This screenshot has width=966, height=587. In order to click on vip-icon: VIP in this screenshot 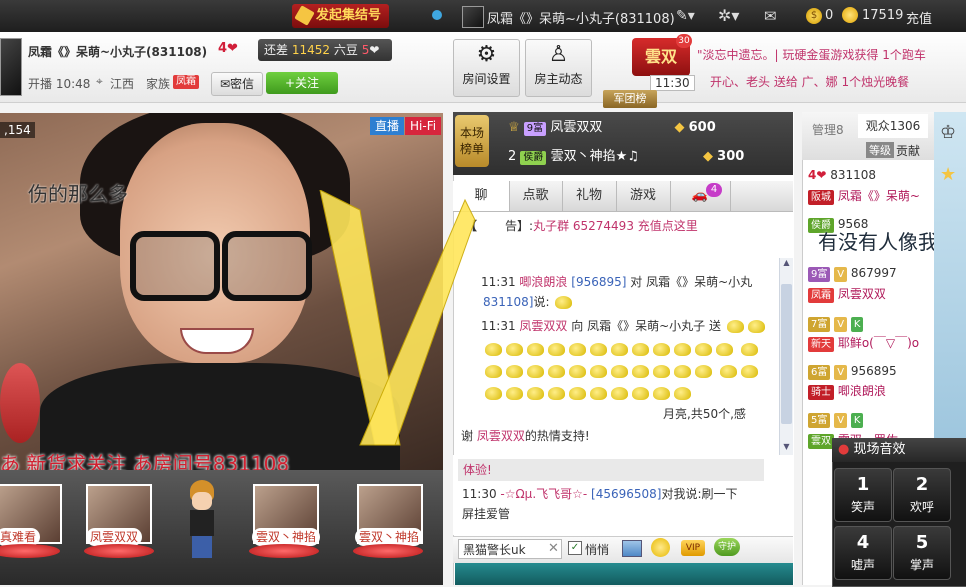, I will do `click(693, 548)`.